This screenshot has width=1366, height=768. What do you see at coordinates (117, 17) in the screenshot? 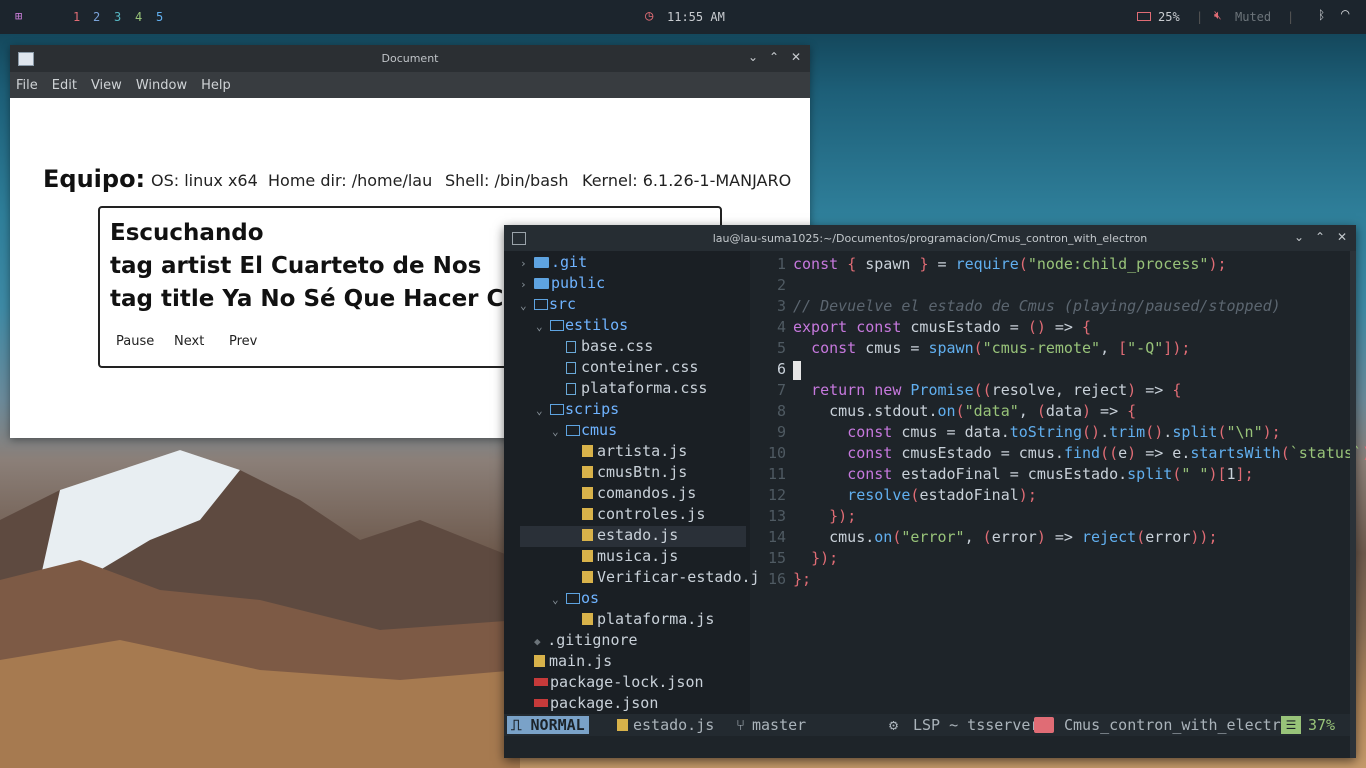
I see `workspace-3: 3` at bounding box center [117, 17].